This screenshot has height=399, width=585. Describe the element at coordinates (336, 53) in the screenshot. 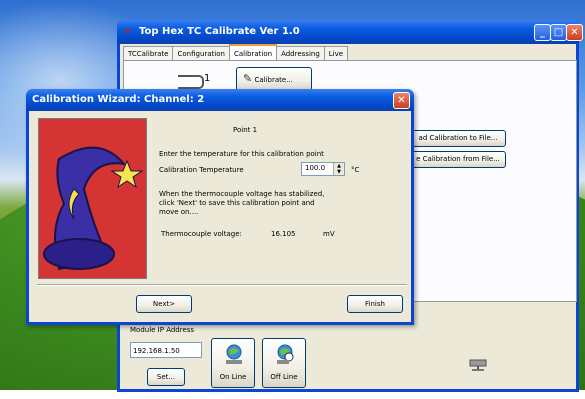

I see `tab-live: Live` at that location.